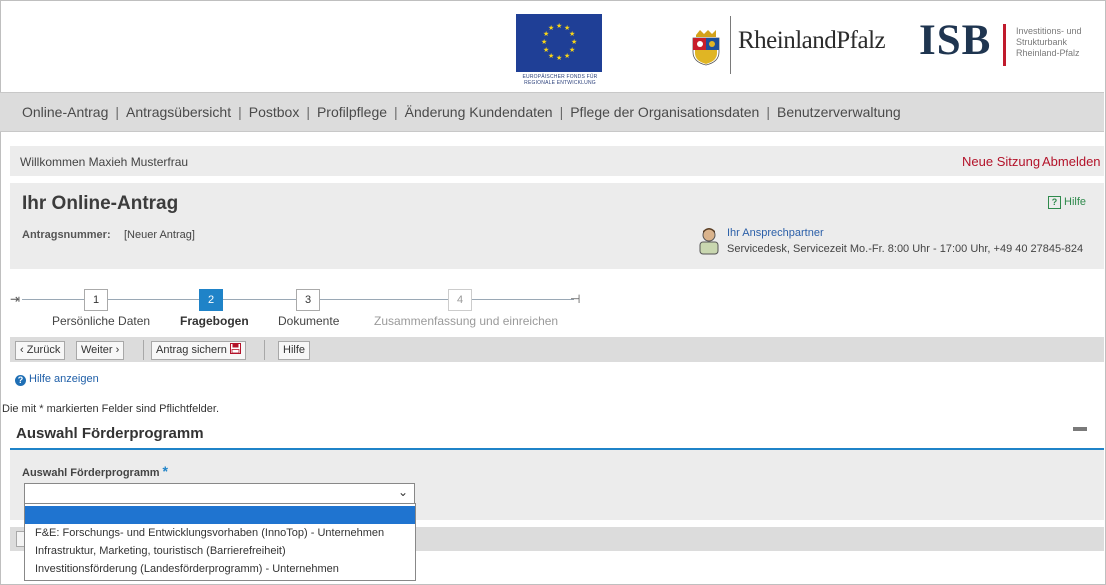  What do you see at coordinates (235, 348) in the screenshot?
I see `floppy-disk-icon` at bounding box center [235, 348].